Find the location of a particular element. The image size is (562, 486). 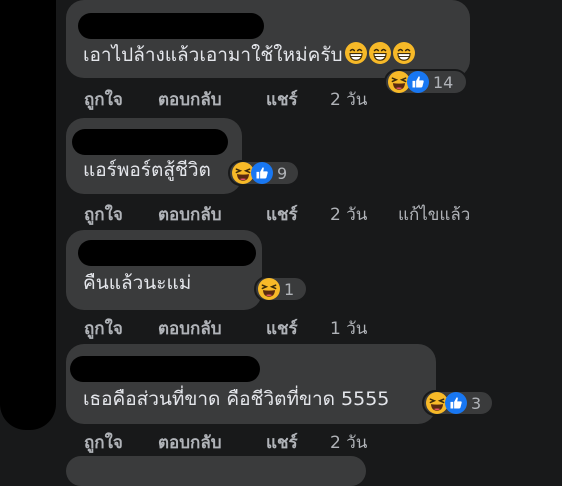

reaction-summary: 1 is located at coordinates (281, 289).